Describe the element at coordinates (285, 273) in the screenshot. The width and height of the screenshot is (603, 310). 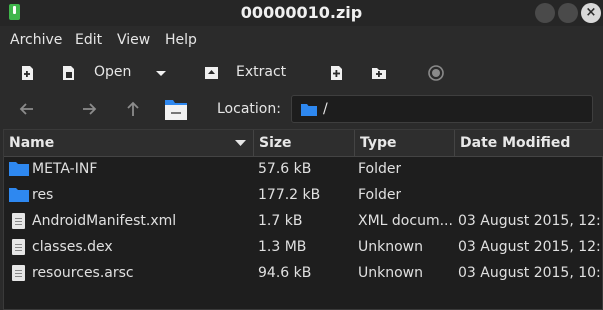
I see `file-size: 94.6 kB` at that location.